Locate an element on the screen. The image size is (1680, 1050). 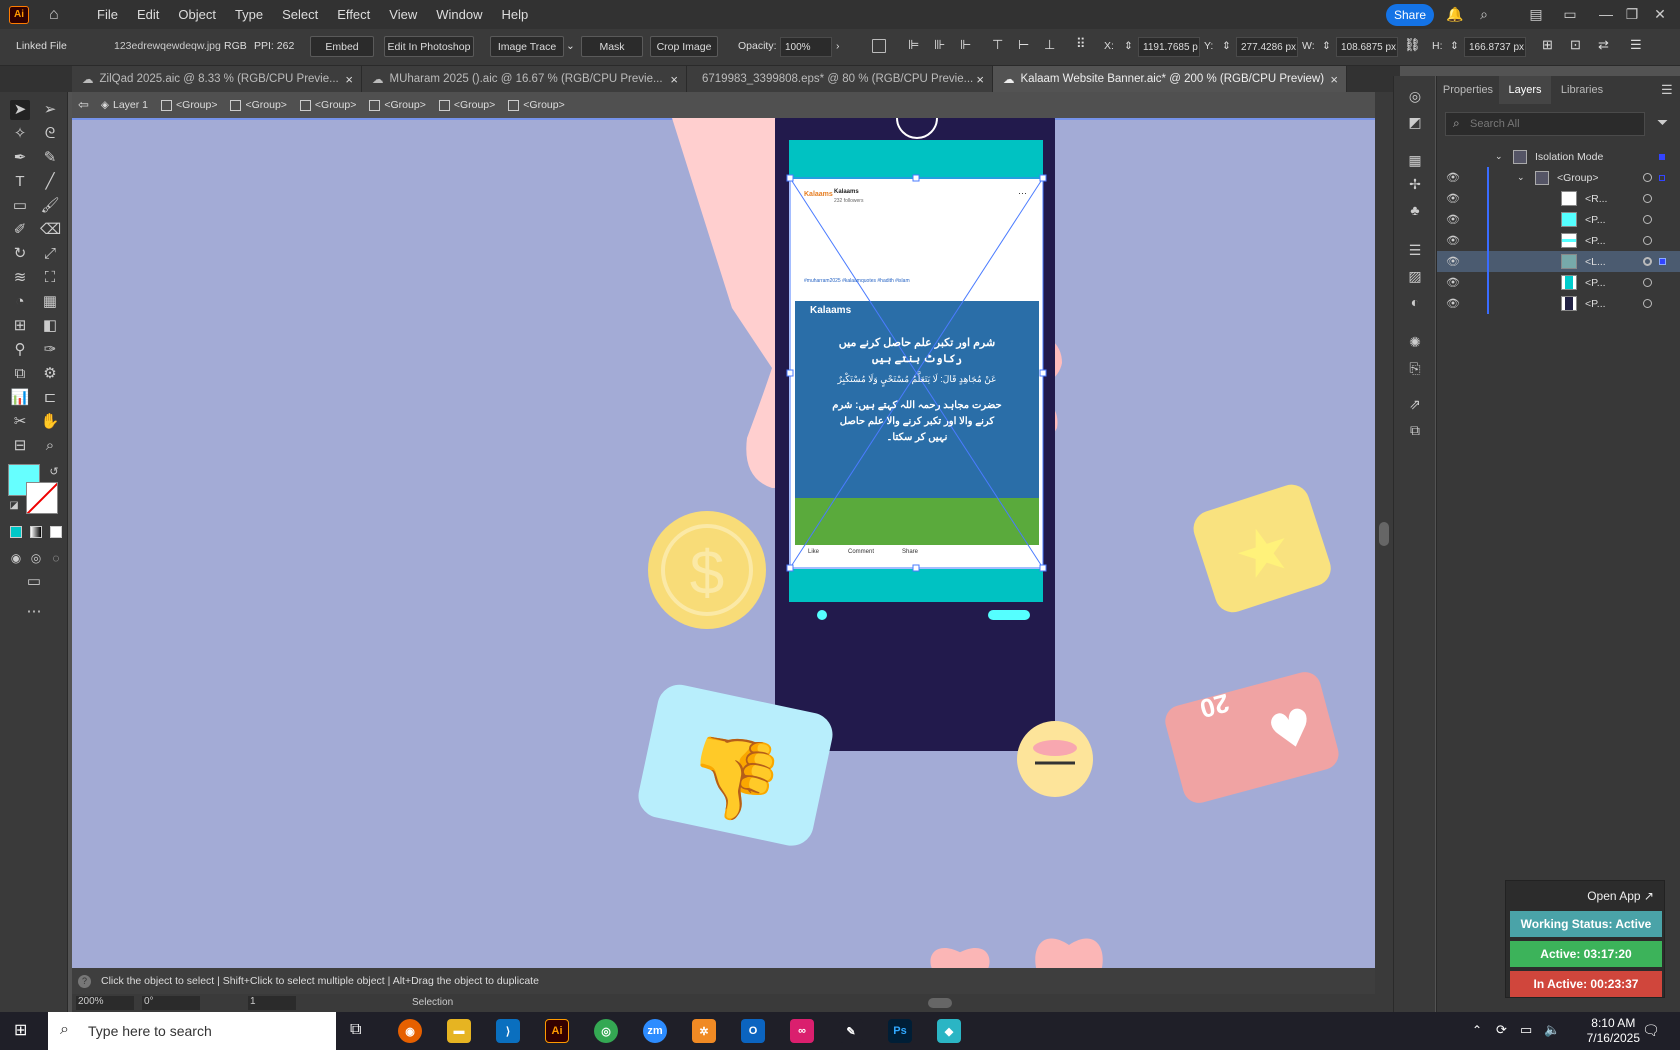
hand-tool-icon: ✋ is located at coordinates (50, 422).